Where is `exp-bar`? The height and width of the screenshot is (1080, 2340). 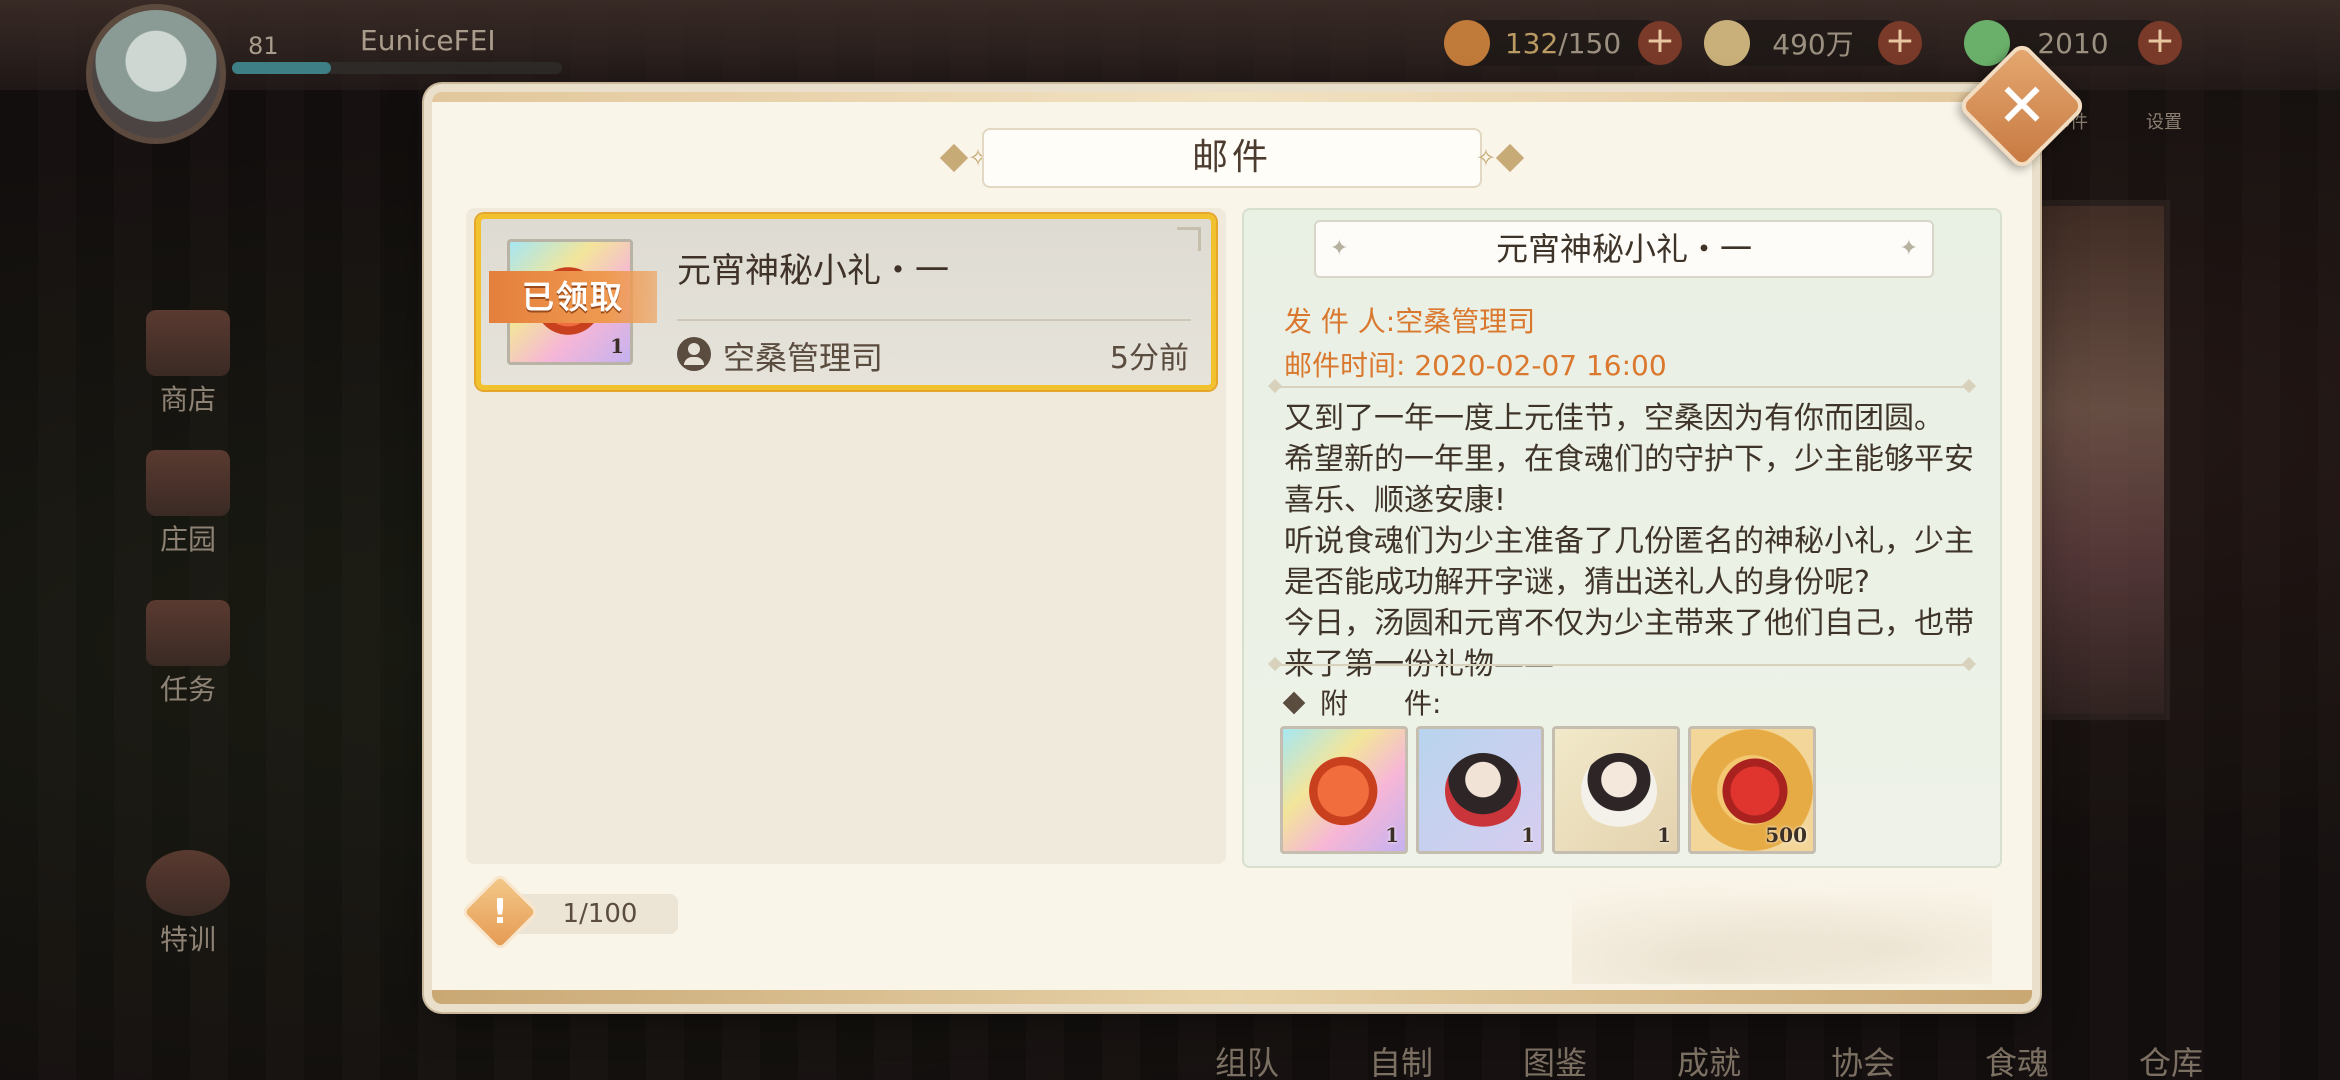 exp-bar is located at coordinates (397, 68).